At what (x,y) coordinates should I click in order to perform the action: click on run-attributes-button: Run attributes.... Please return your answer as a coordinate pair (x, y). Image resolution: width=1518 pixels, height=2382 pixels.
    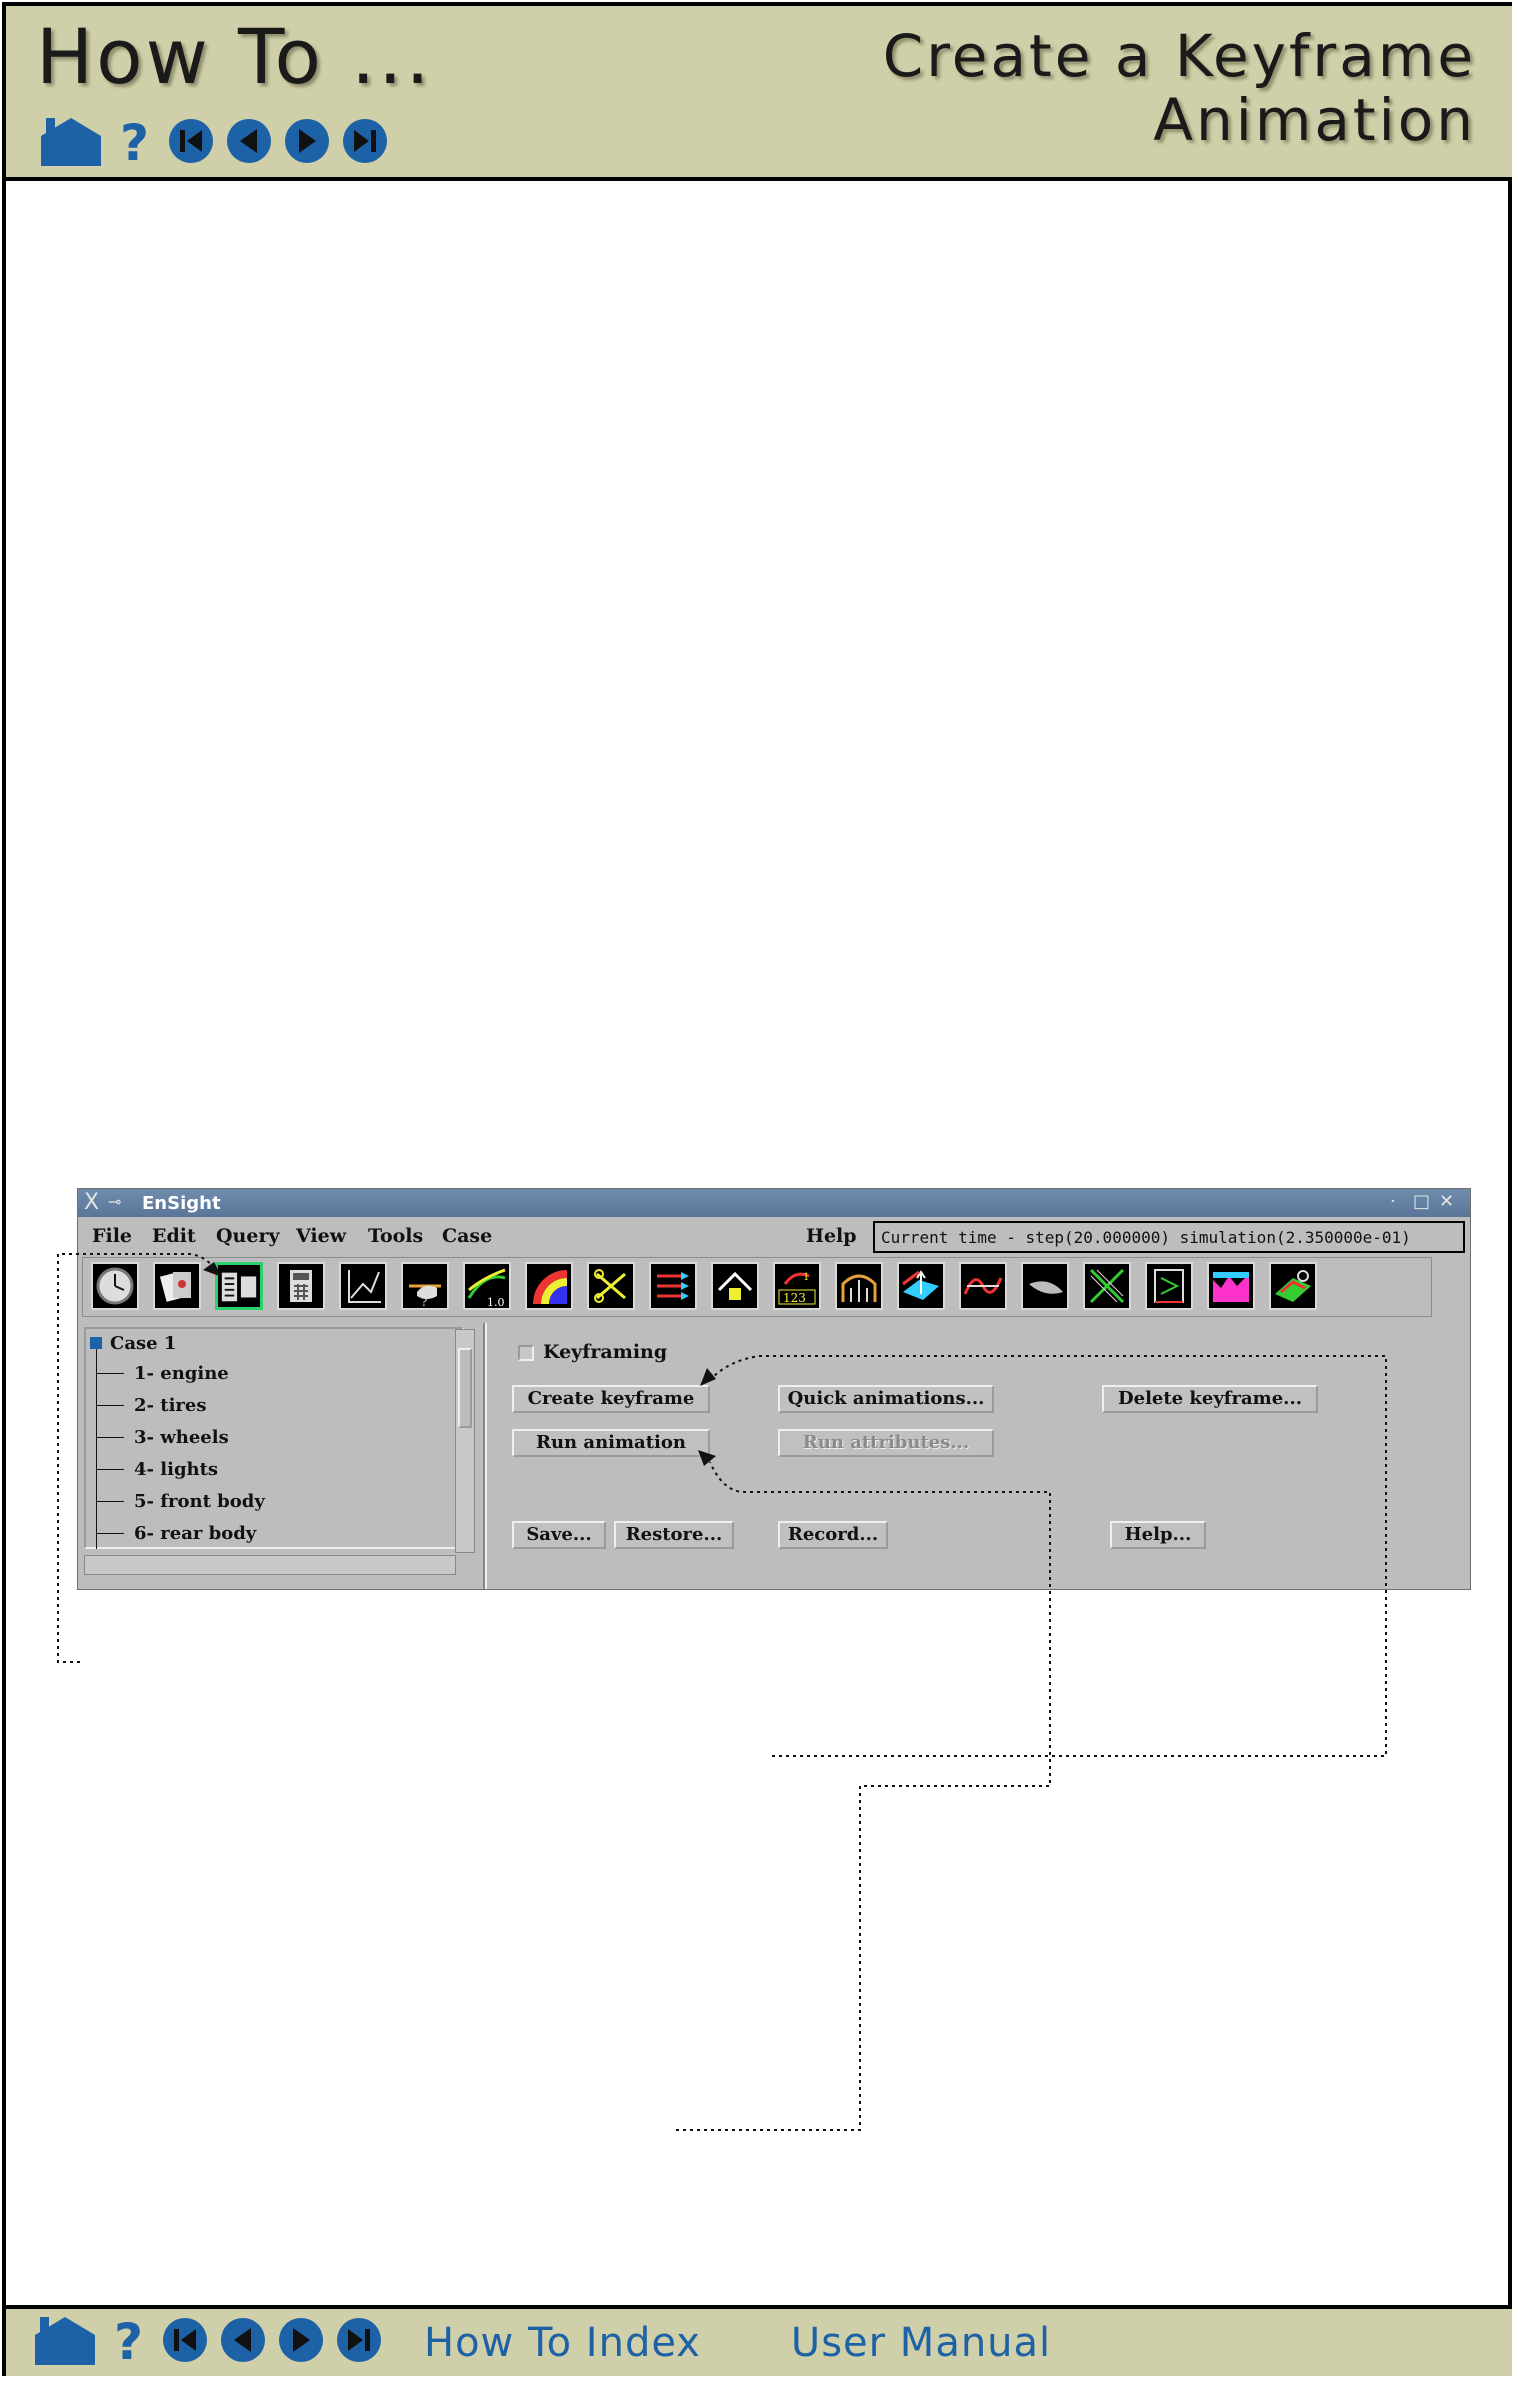
    Looking at the image, I should click on (886, 1443).